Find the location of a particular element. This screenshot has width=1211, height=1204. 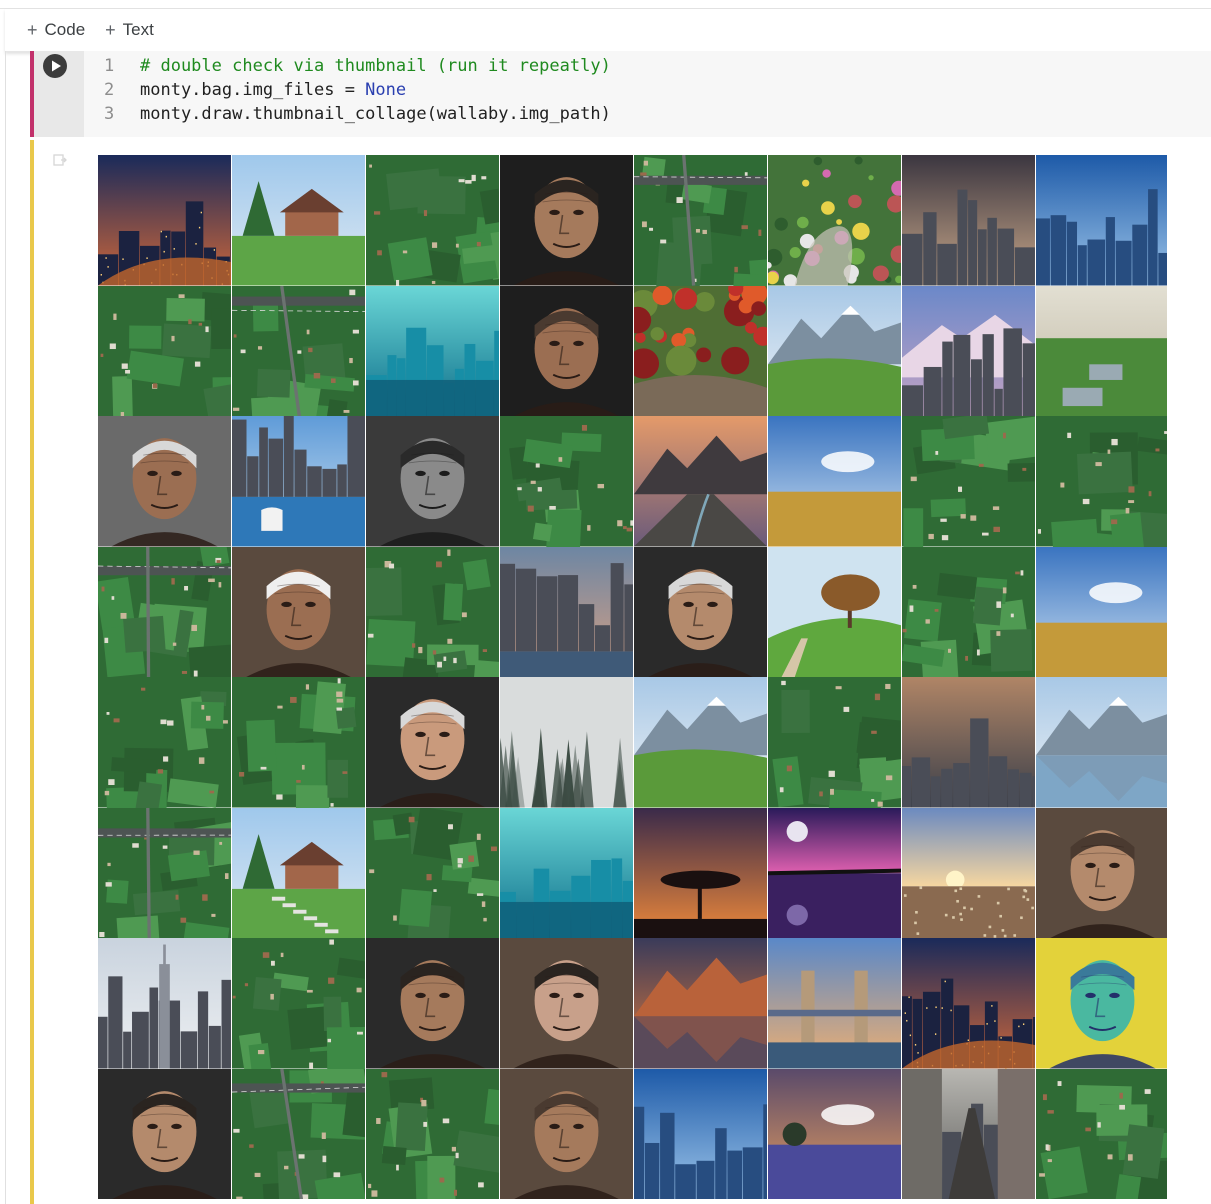

thumbnail-garden-path is located at coordinates (298, 872).